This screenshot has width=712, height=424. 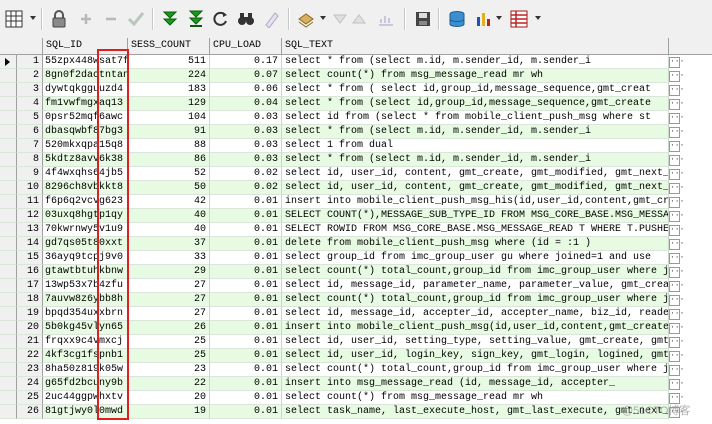 I want to click on sess-count-cell: 42, so click(x=169, y=202).